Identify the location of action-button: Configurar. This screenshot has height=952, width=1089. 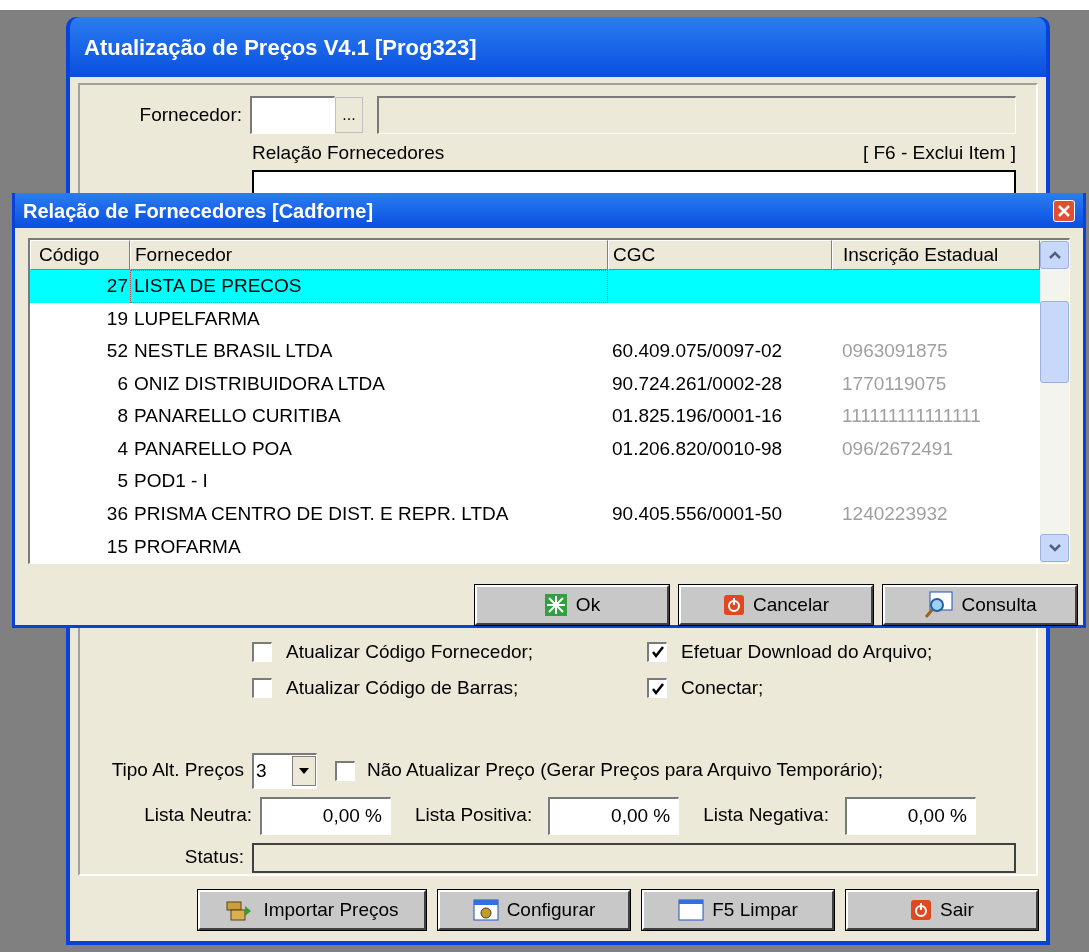
(534, 910).